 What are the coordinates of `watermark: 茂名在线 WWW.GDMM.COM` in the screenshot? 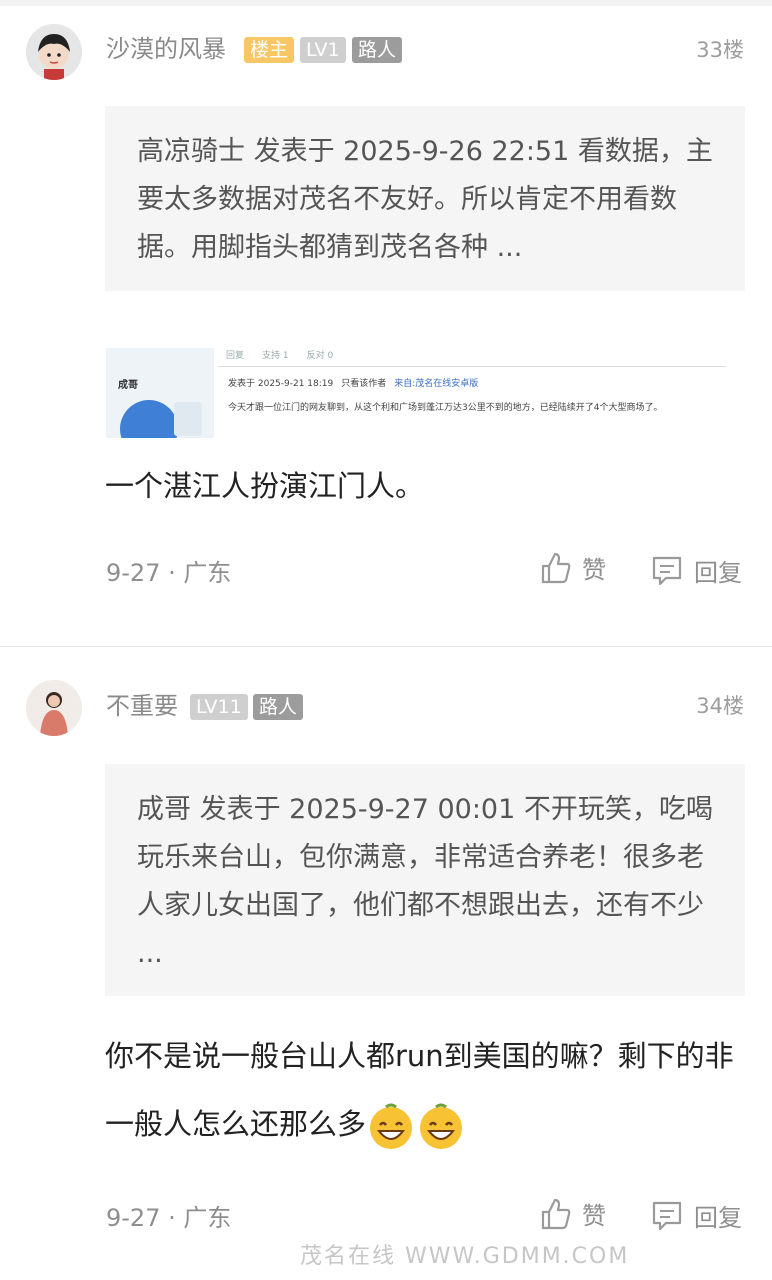 It's located at (465, 1256).